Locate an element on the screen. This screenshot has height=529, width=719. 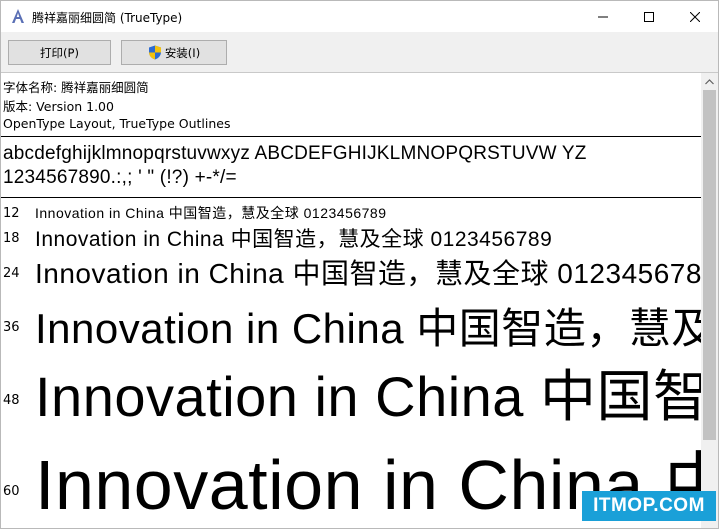
size-label: 12 is located at coordinates (11, 213).